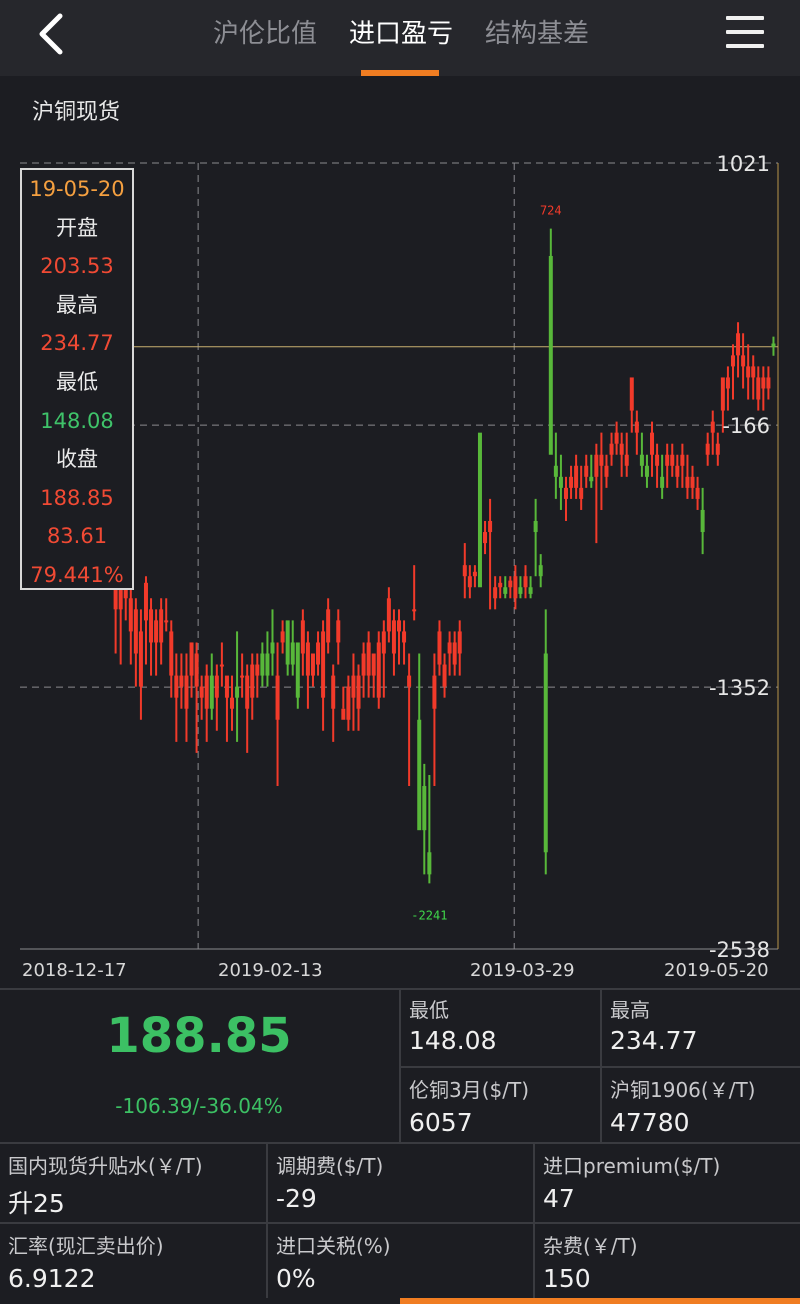 Image resolution: width=800 pixels, height=1304 pixels. Describe the element at coordinates (537, 34) in the screenshot. I see `tab-structure-basis: 结构基差` at that location.